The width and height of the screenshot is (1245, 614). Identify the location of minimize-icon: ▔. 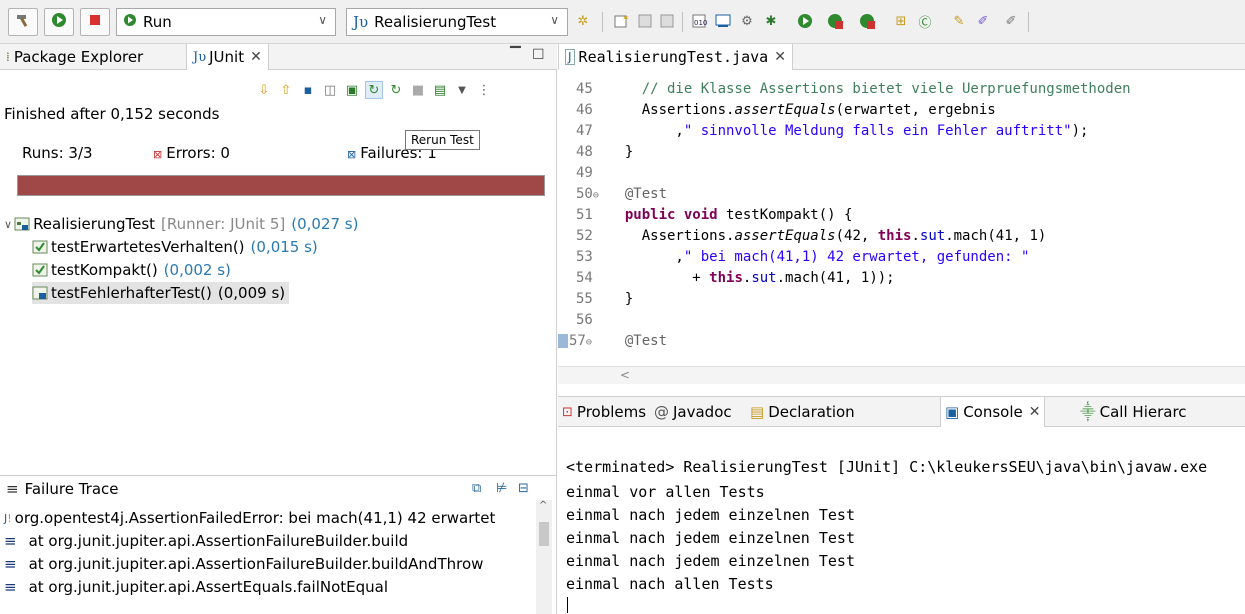
(515, 55).